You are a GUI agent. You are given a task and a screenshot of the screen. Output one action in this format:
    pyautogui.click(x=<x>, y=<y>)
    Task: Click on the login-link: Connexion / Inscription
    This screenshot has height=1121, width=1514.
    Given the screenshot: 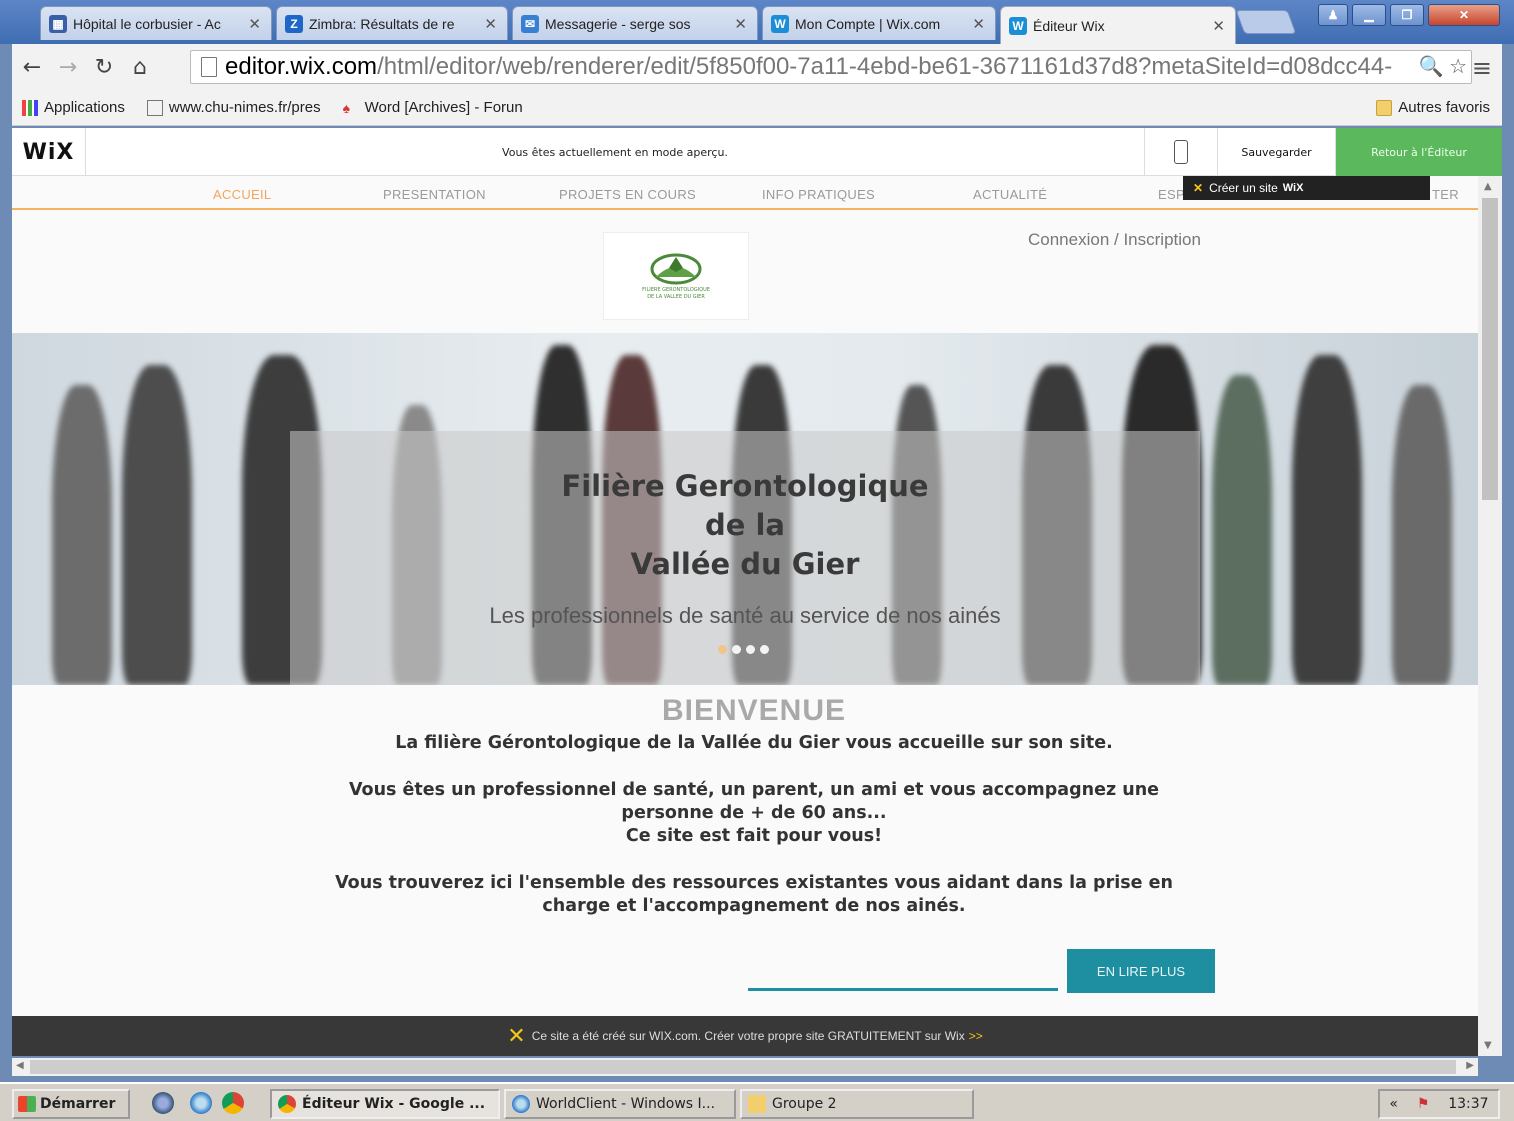 What is the action you would take?
    pyautogui.click(x=1114, y=240)
    